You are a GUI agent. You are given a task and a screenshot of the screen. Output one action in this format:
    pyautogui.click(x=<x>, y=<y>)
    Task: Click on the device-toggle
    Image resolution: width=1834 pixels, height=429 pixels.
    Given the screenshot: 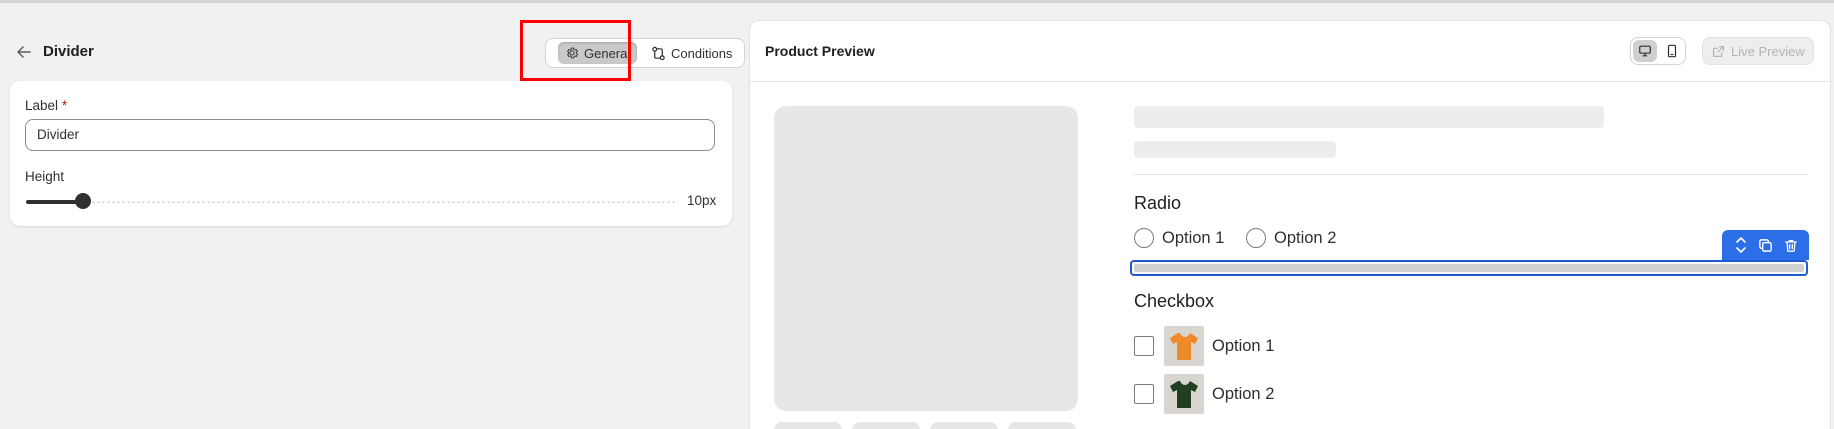 What is the action you would take?
    pyautogui.click(x=1658, y=51)
    